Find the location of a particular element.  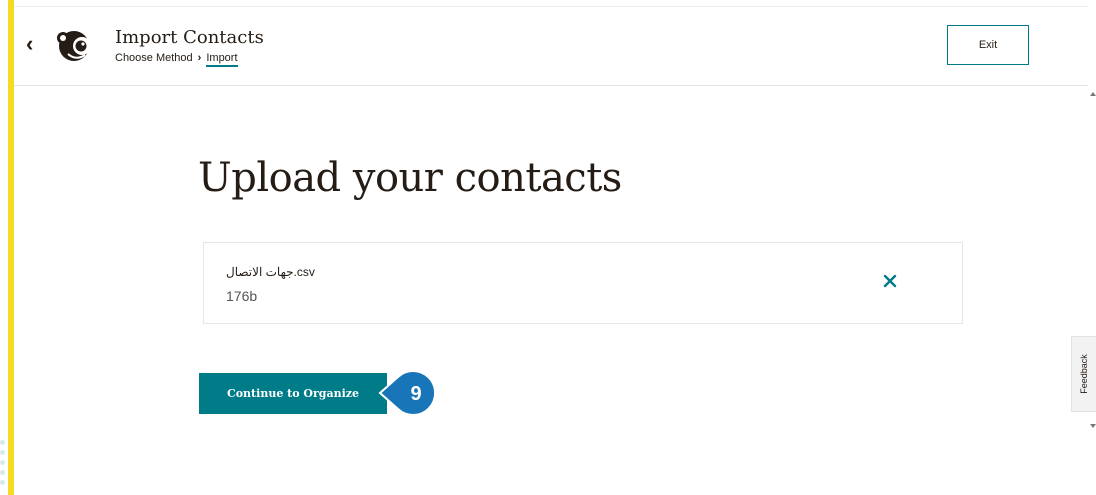

continue-to-organize-button: Continue to Organize is located at coordinates (293, 393).